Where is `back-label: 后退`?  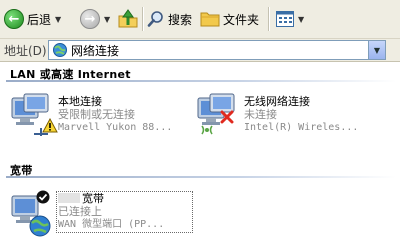
back-label: 后退 is located at coordinates (39, 19).